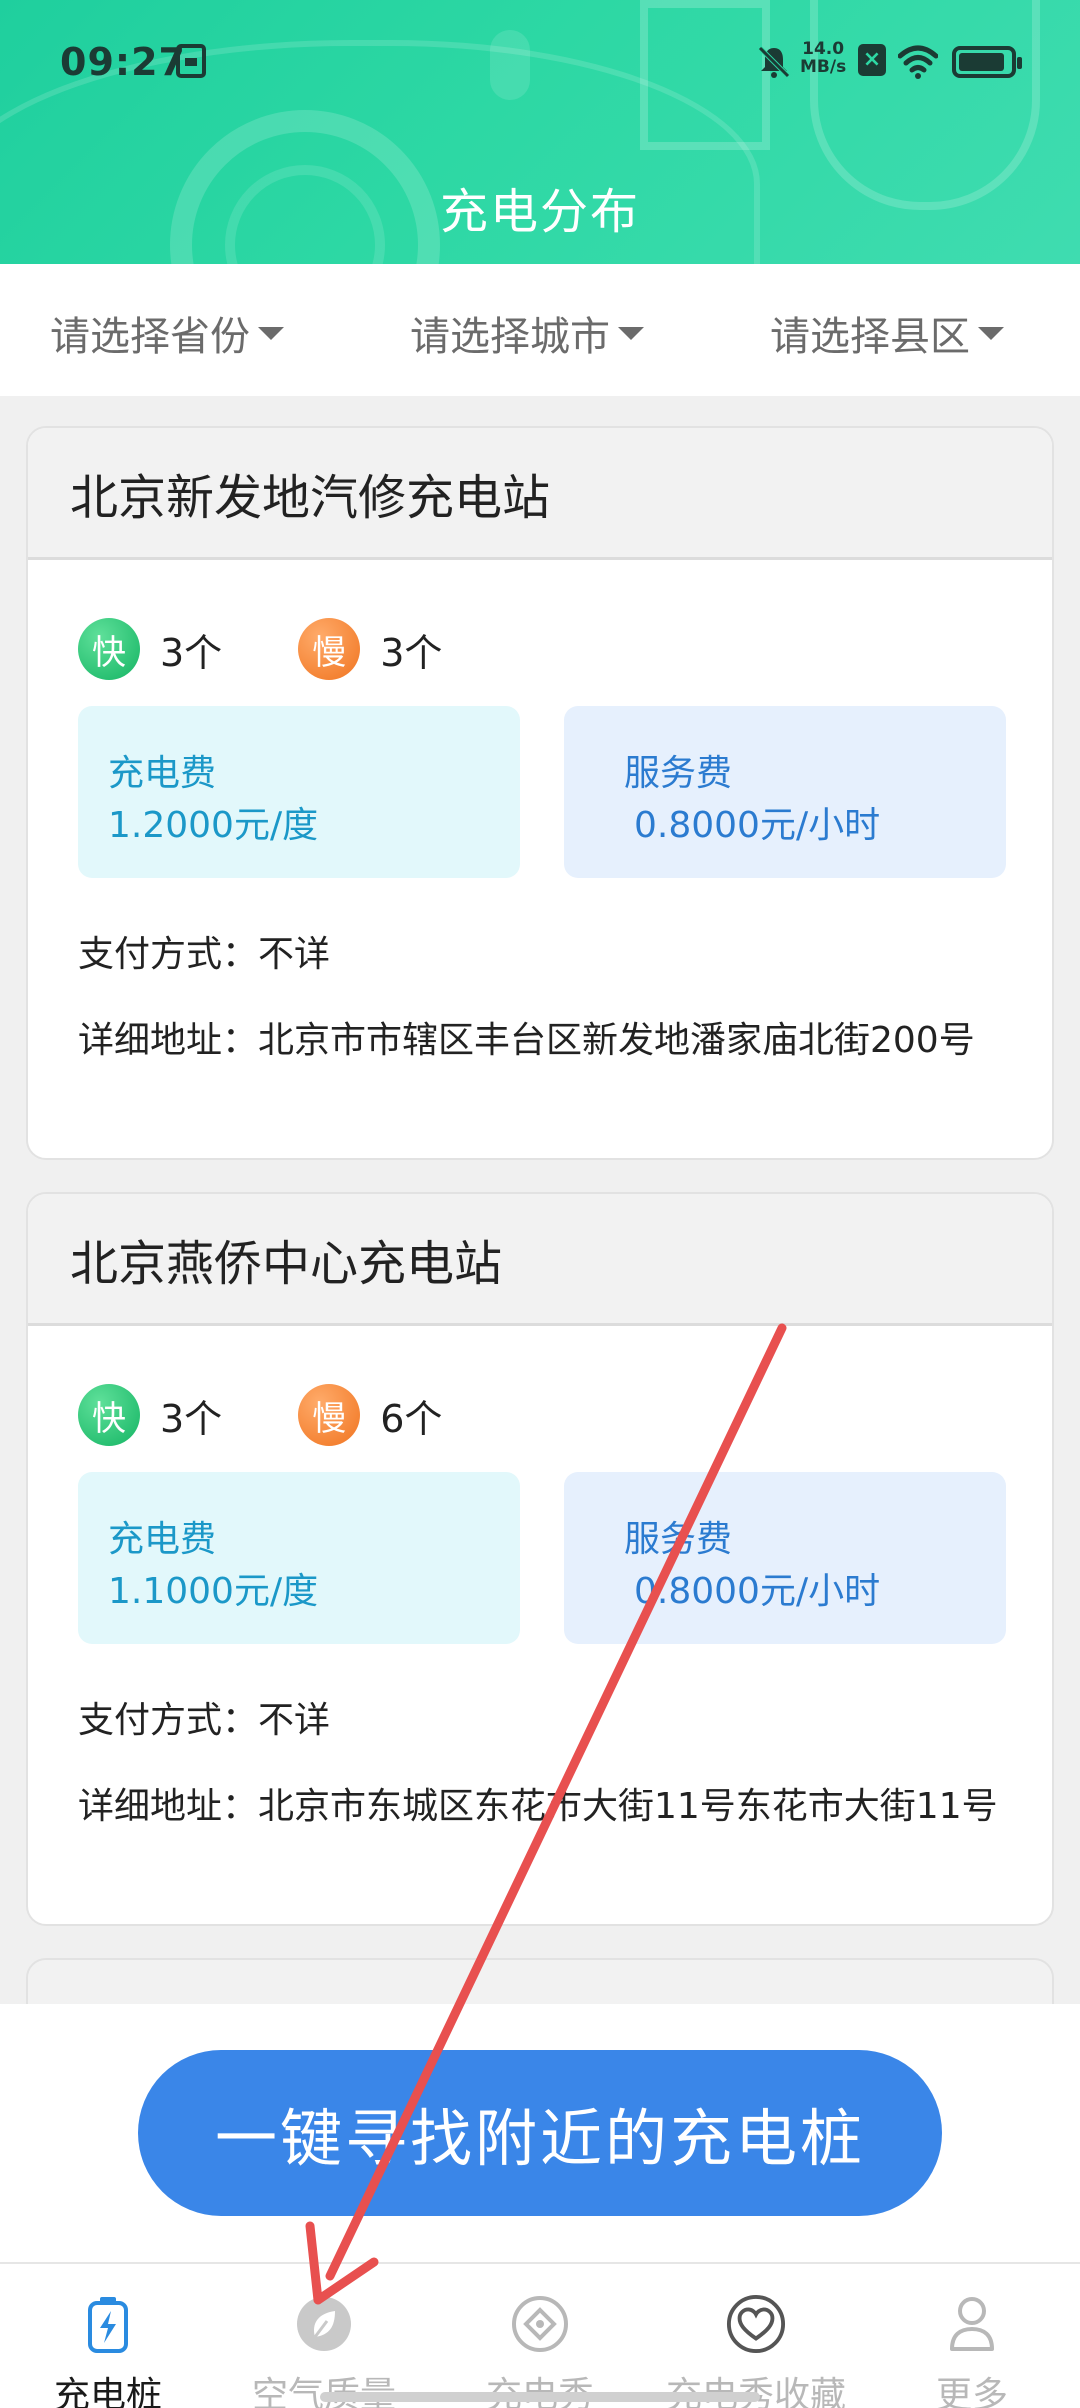  What do you see at coordinates (540, 65) in the screenshot?
I see `status-bar: 09:27 14.0 MB/s ×` at bounding box center [540, 65].